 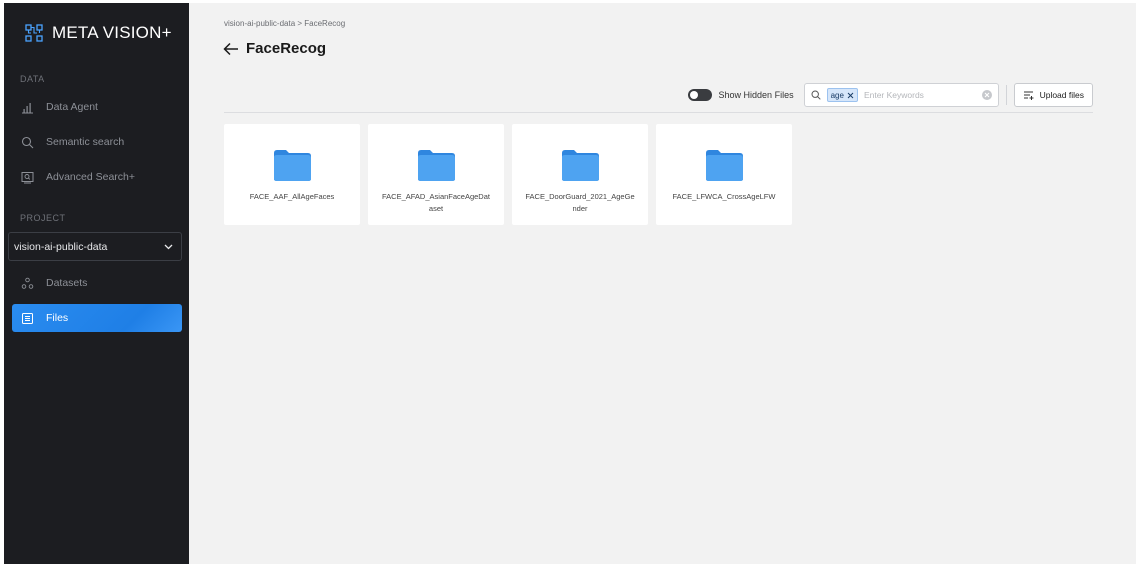 I want to click on folder-card: FACE_DoorGuard_2021_AgeGender, so click(x=580, y=174).